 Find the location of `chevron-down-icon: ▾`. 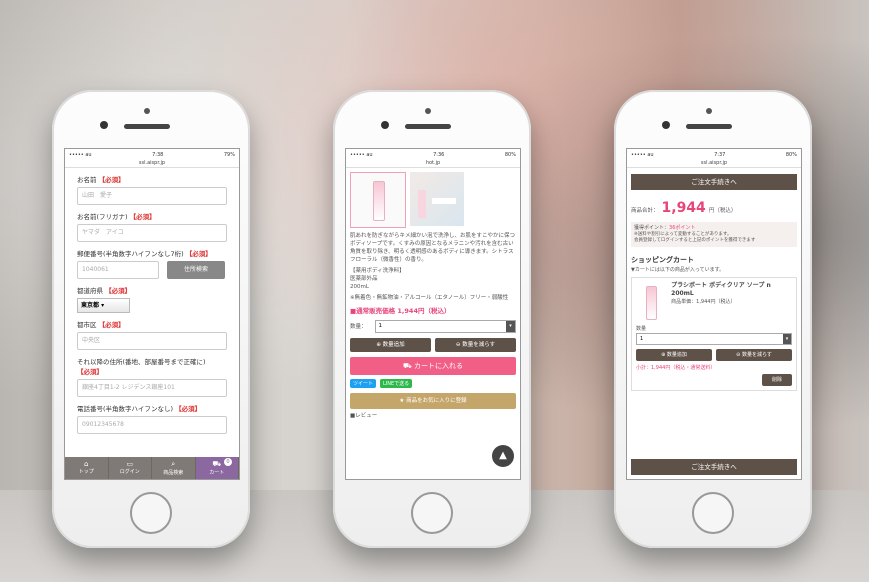

chevron-down-icon: ▾ is located at coordinates (510, 326).